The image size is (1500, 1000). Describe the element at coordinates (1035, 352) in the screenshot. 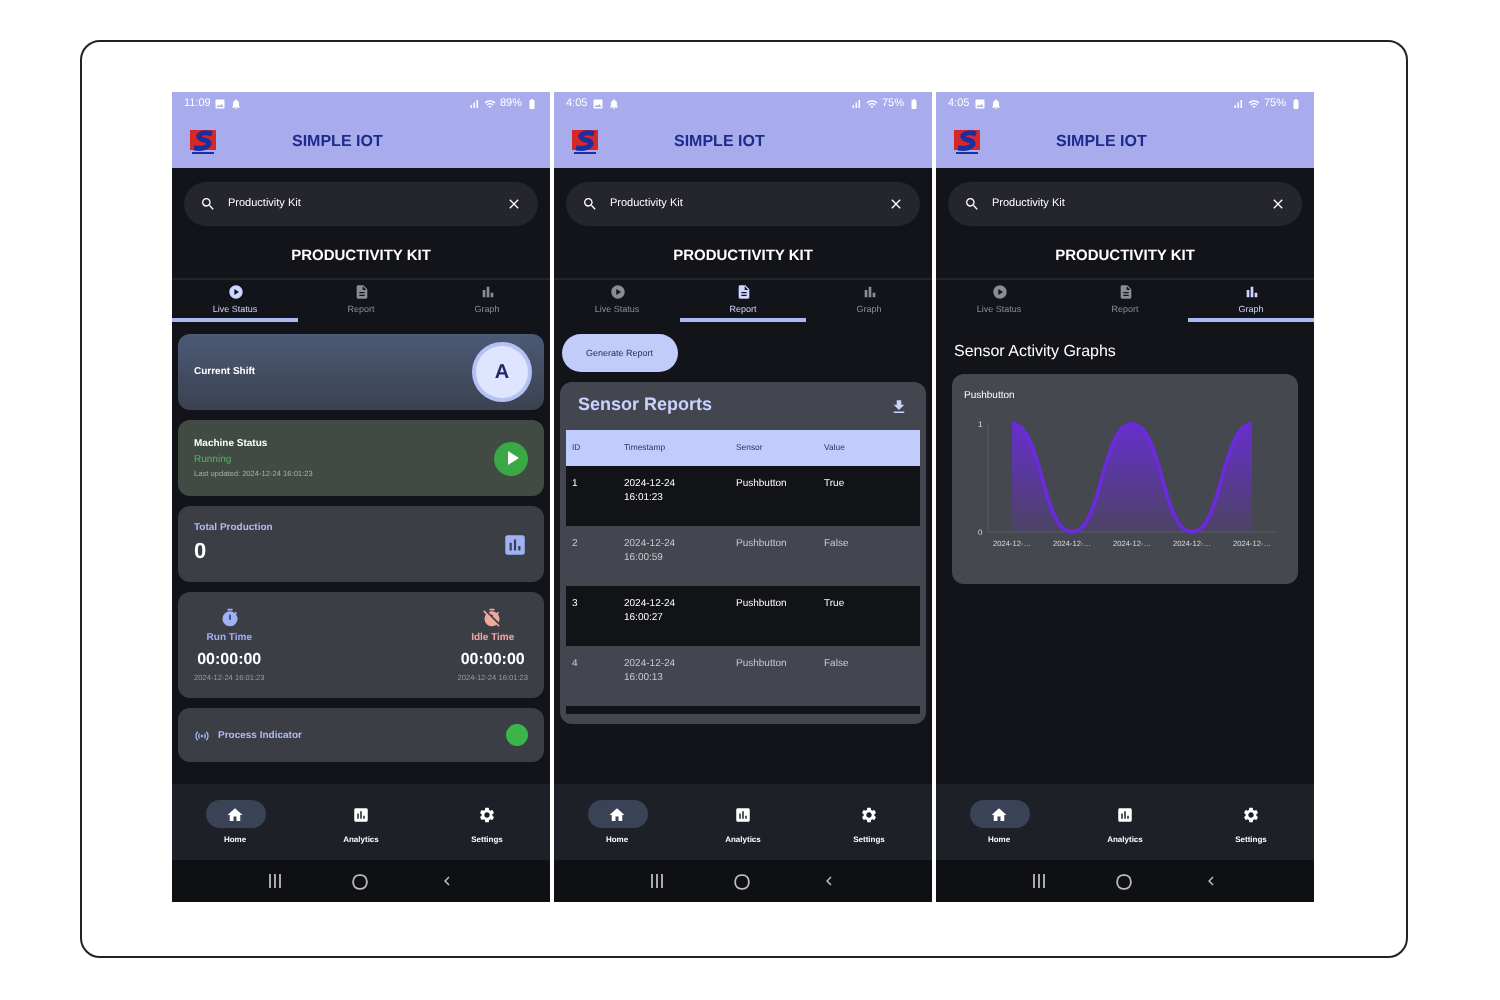

I see `section-heading: Sensor Activity Graphs` at that location.